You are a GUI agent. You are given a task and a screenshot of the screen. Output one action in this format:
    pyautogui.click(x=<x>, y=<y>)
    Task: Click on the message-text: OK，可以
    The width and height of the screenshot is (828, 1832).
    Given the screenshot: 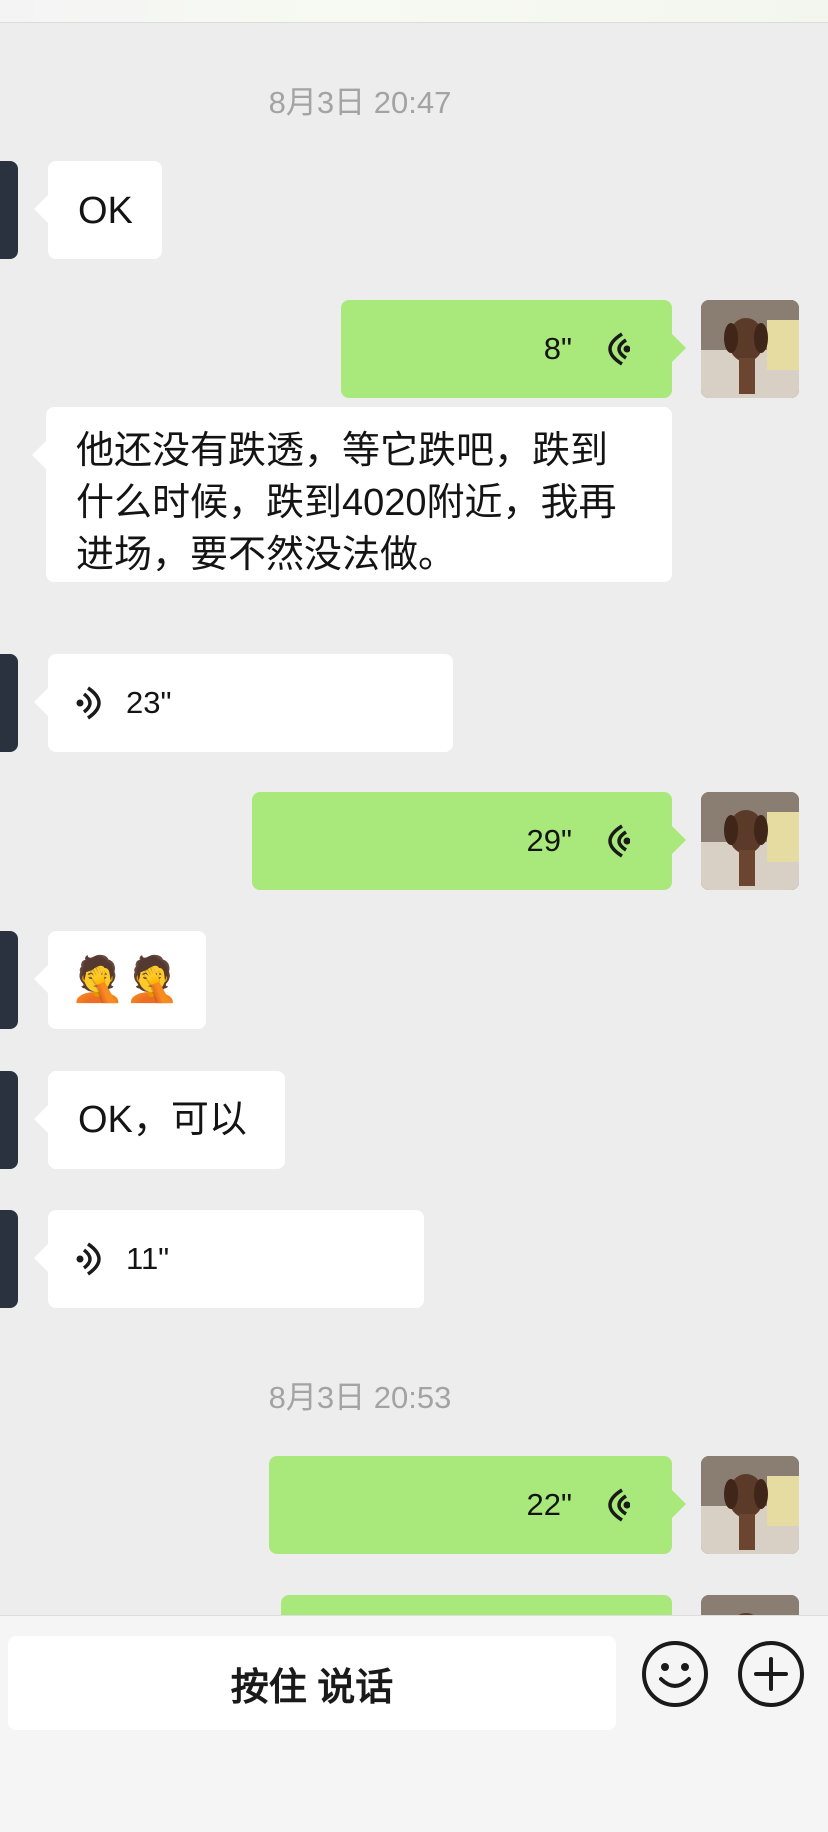 What is the action you would take?
    pyautogui.click(x=162, y=1120)
    